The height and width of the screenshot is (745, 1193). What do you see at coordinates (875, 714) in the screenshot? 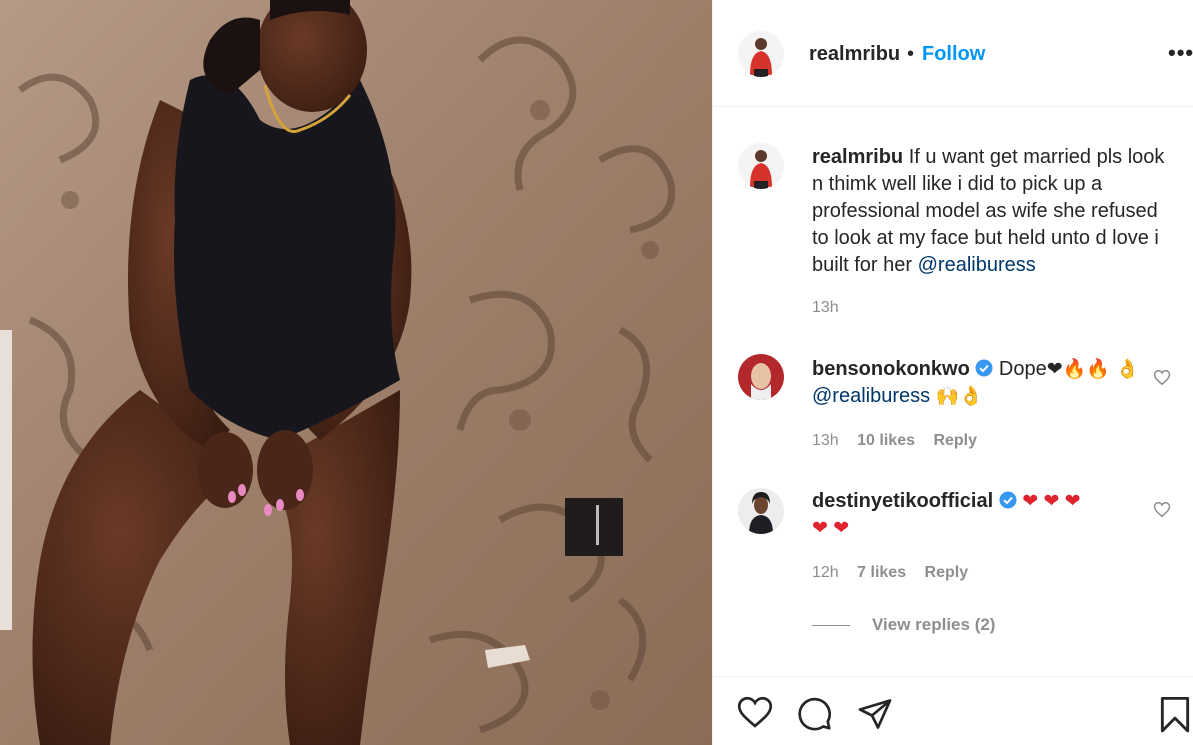
I see `share-icon` at bounding box center [875, 714].